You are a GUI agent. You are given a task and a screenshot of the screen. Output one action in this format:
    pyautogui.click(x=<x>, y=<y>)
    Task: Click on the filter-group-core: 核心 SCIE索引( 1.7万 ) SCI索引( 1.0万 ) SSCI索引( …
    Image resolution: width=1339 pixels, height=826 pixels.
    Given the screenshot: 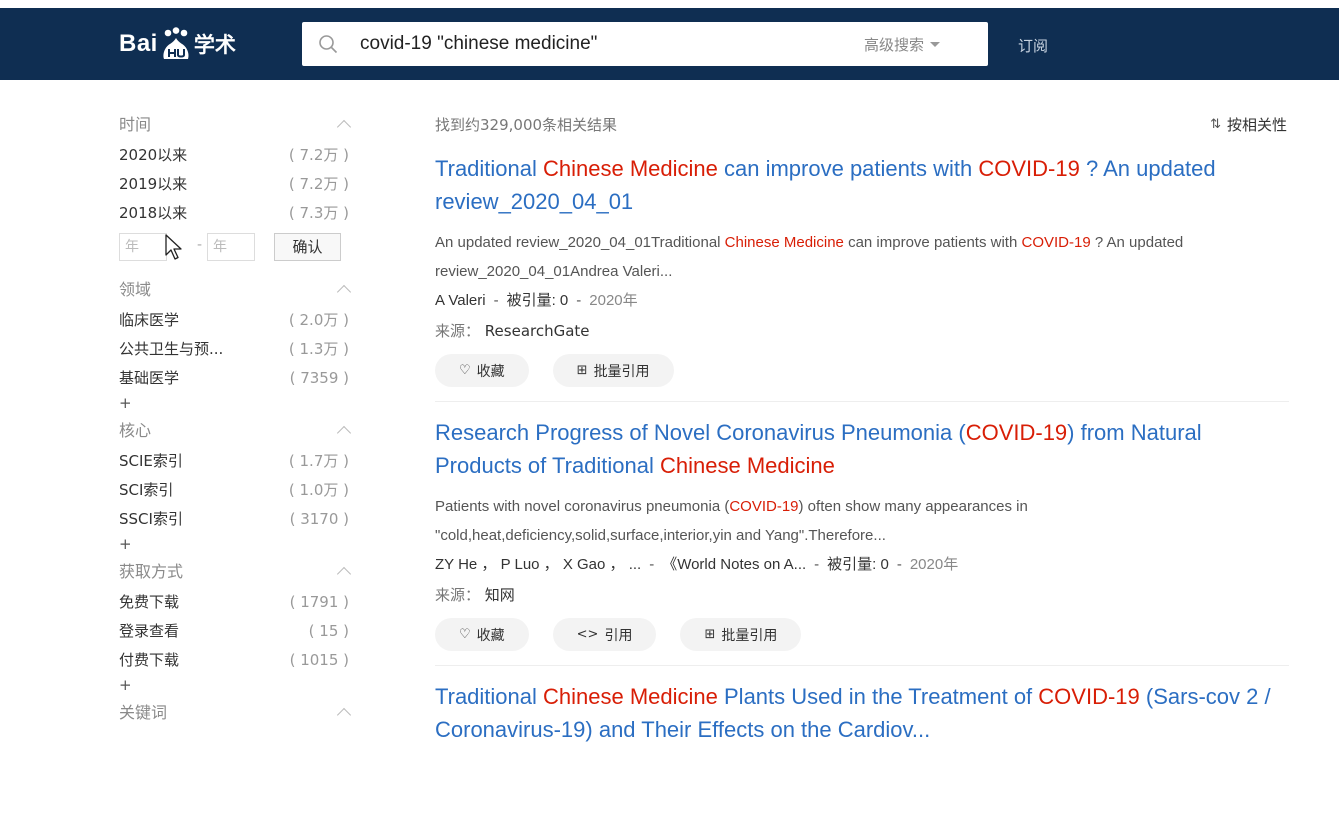 What is the action you would take?
    pyautogui.click(x=235, y=488)
    